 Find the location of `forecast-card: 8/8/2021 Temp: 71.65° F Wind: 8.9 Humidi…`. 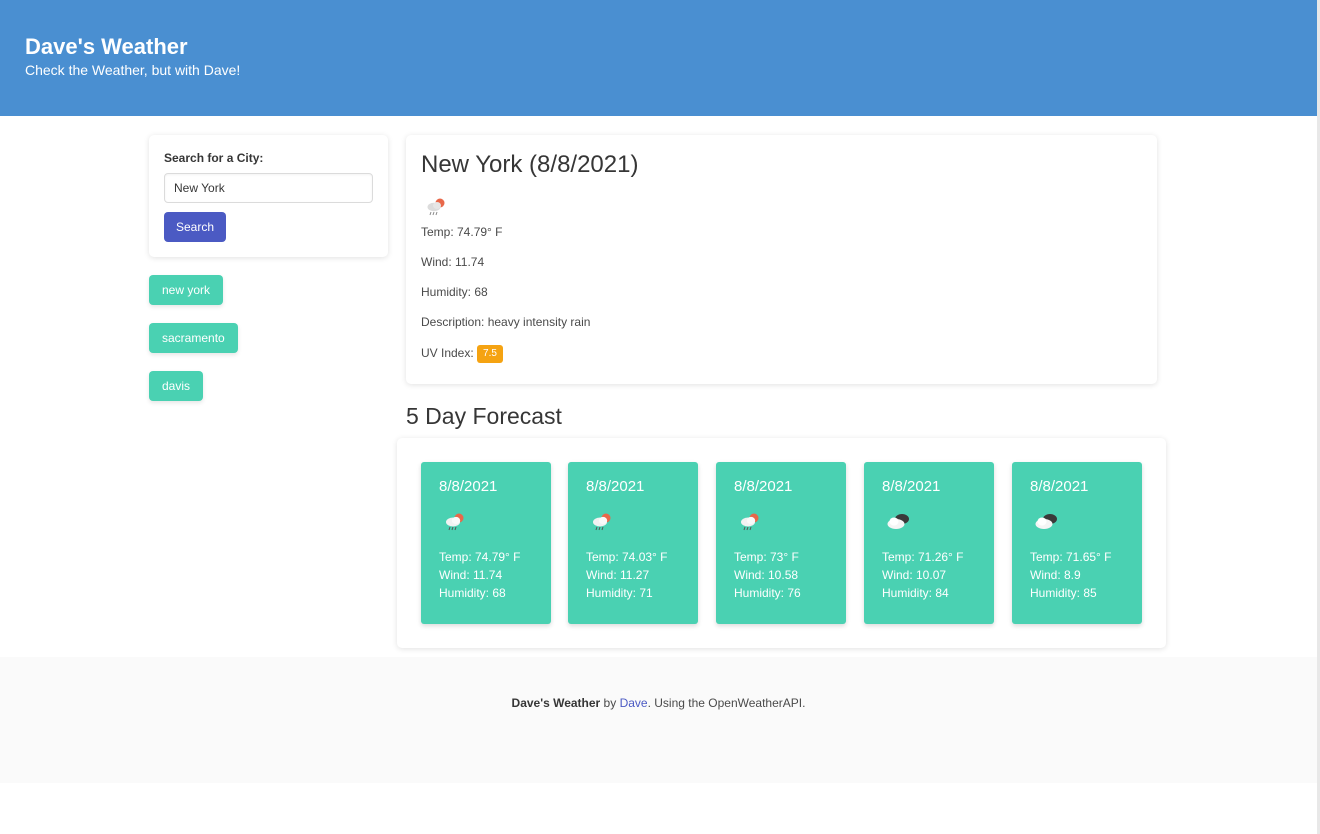

forecast-card: 8/8/2021 Temp: 71.65° F Wind: 8.9 Humidi… is located at coordinates (1077, 543).